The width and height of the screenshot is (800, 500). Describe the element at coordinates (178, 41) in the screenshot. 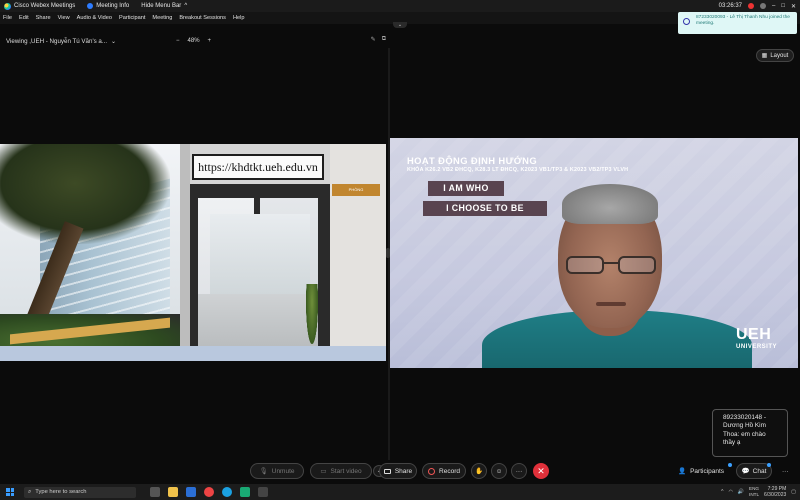

I see `zoom-out-button: −` at that location.